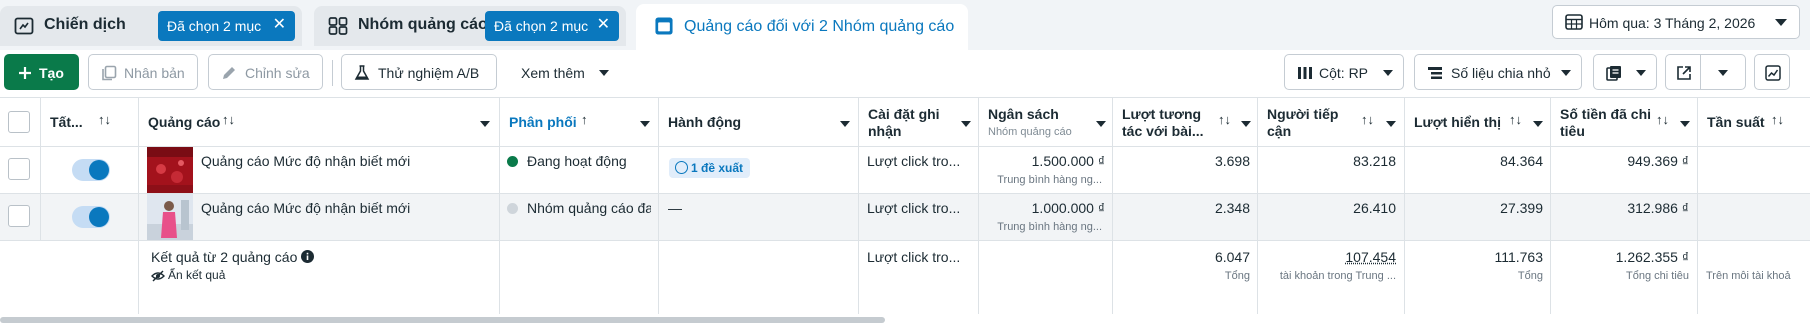 The height and width of the screenshot is (326, 1810). I want to click on date-range-label: Hôm qua: 3 Tháng 2, 2026, so click(1672, 23).